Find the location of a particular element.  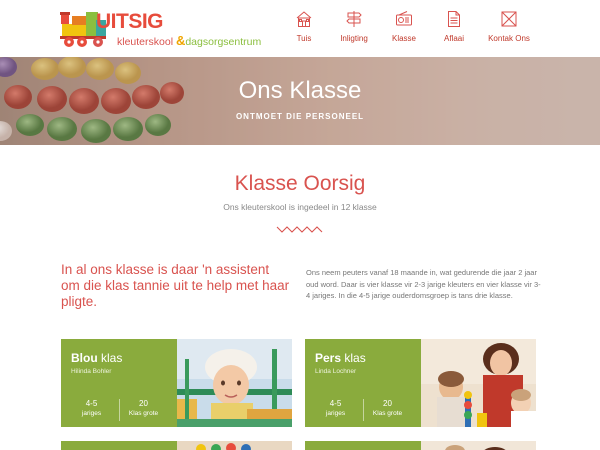

class-card-partial-right is located at coordinates (420, 445).